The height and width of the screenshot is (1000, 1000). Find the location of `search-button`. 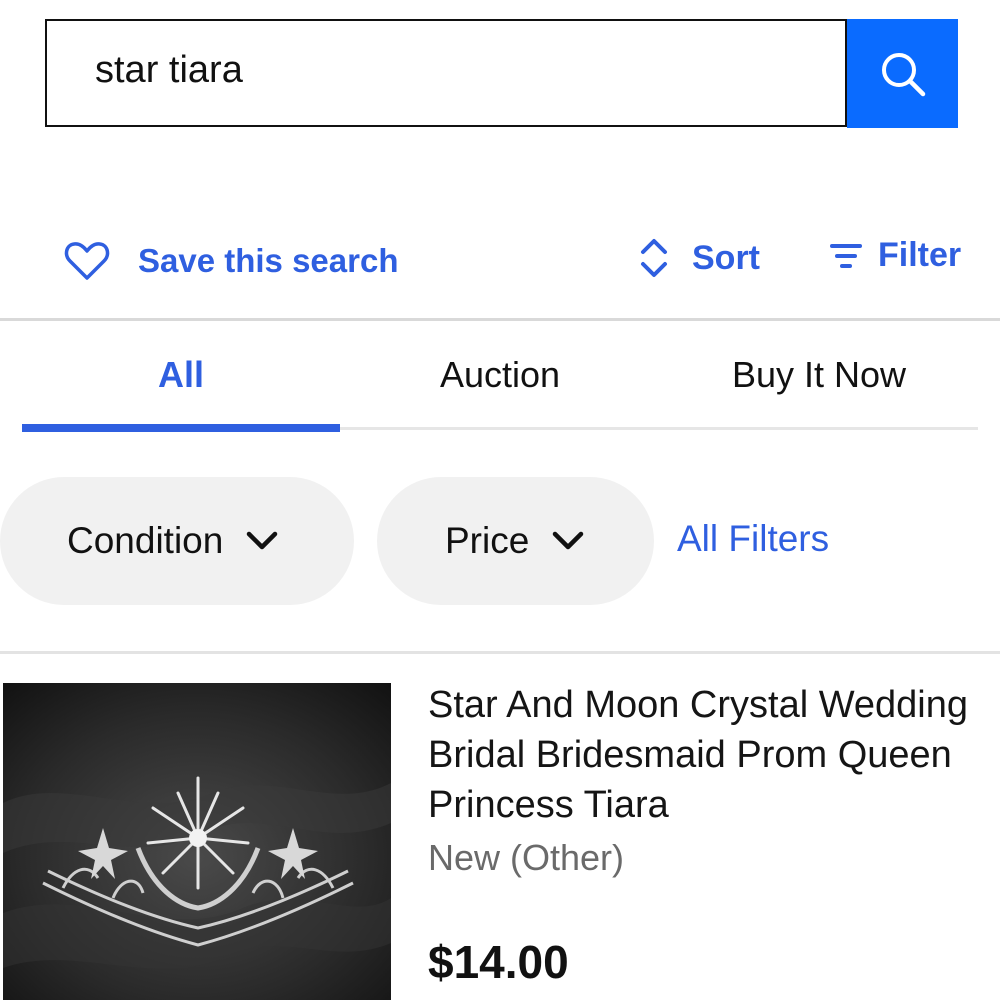

search-button is located at coordinates (902, 73).